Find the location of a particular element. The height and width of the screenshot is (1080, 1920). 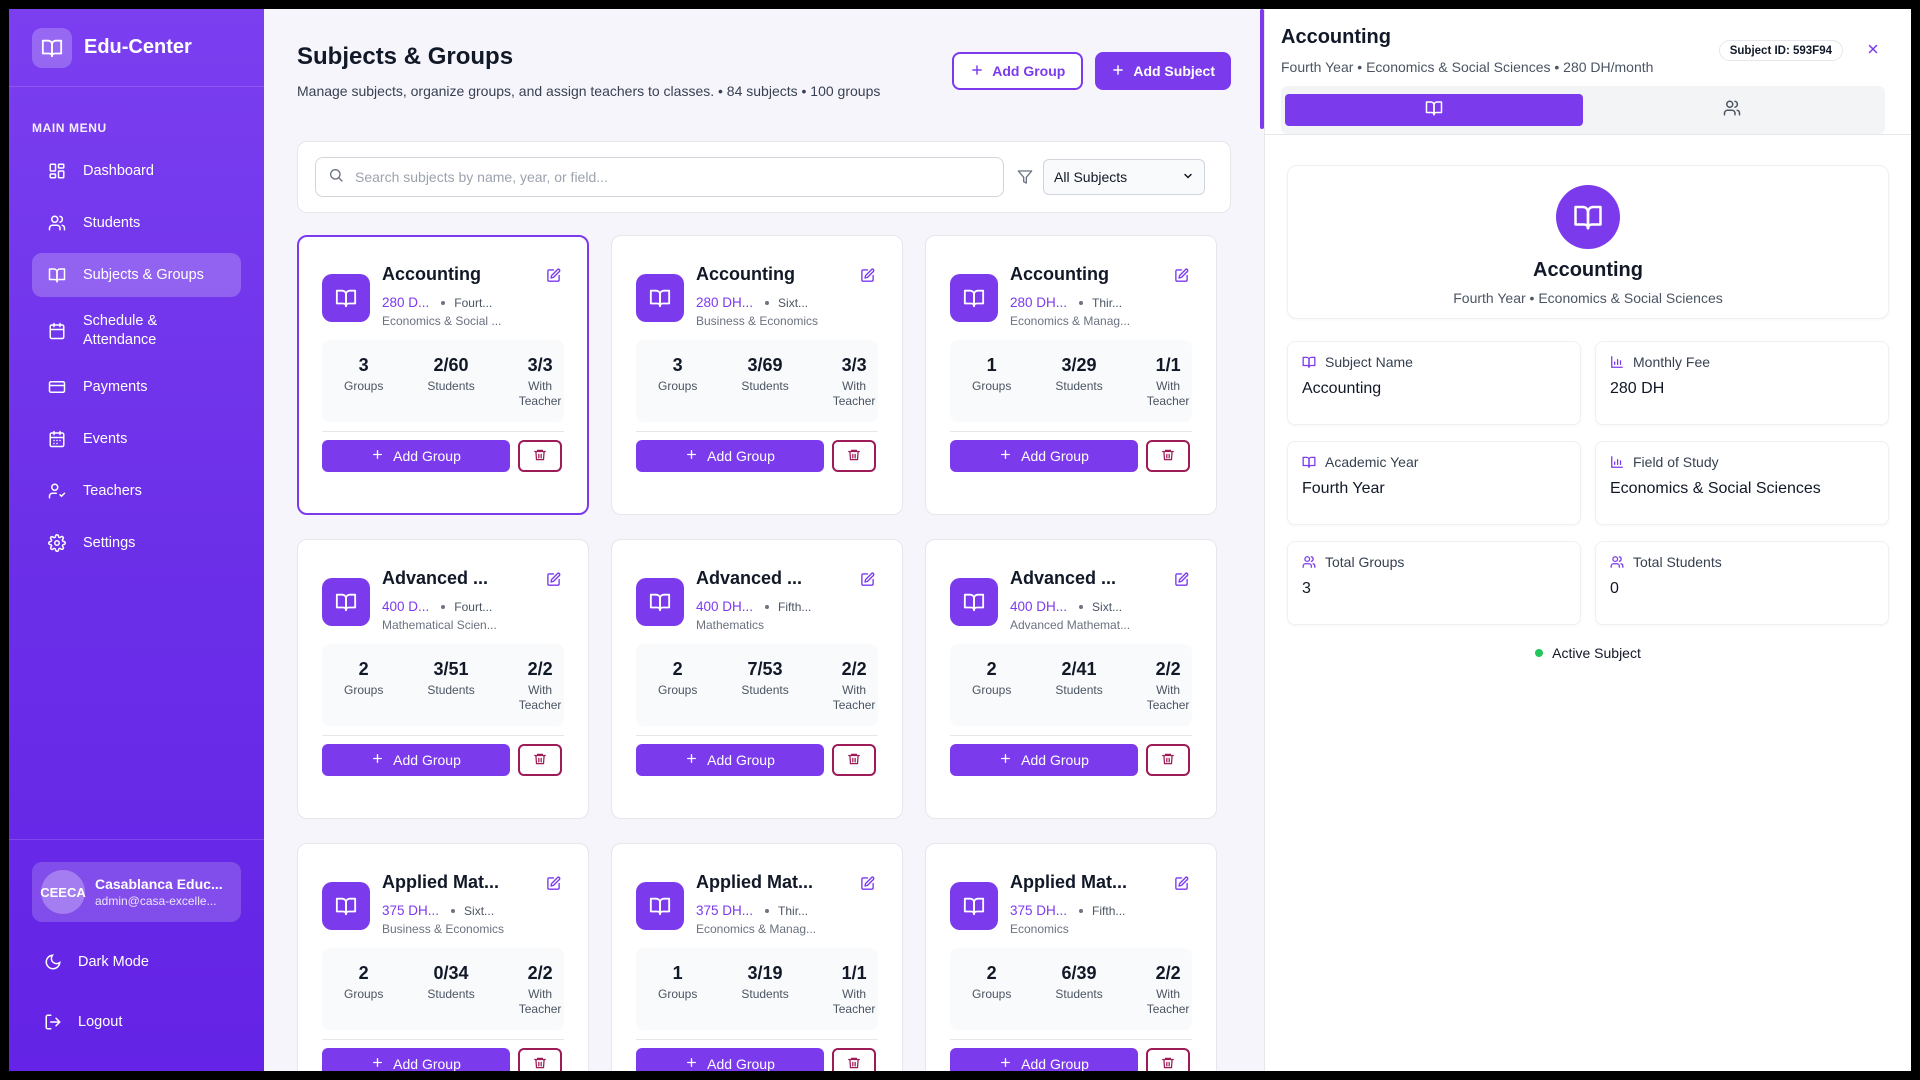

sidebar-item-label: Payments is located at coordinates (115, 386).